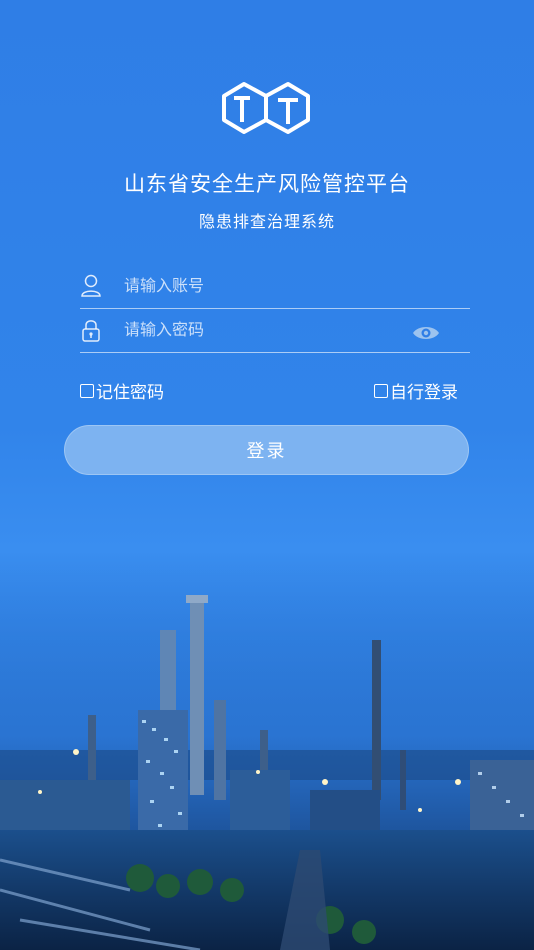 The height and width of the screenshot is (950, 534). What do you see at coordinates (269, 329) in the screenshot?
I see `password-input` at bounding box center [269, 329].